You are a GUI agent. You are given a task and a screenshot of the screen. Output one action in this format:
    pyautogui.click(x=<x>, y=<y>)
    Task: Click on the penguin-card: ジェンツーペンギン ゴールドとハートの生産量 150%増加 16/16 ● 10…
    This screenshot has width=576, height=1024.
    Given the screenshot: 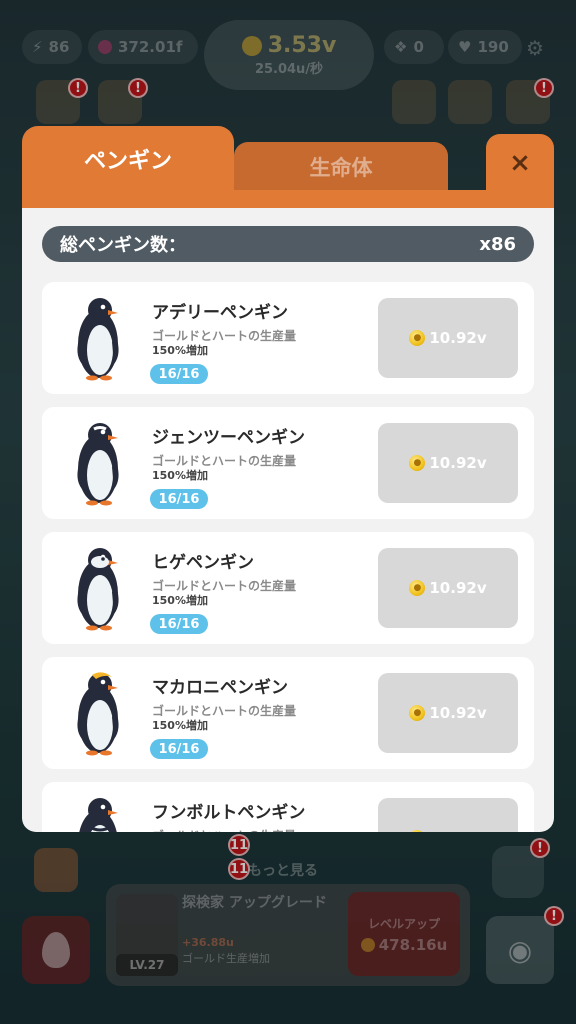 What is the action you would take?
    pyautogui.click(x=288, y=463)
    